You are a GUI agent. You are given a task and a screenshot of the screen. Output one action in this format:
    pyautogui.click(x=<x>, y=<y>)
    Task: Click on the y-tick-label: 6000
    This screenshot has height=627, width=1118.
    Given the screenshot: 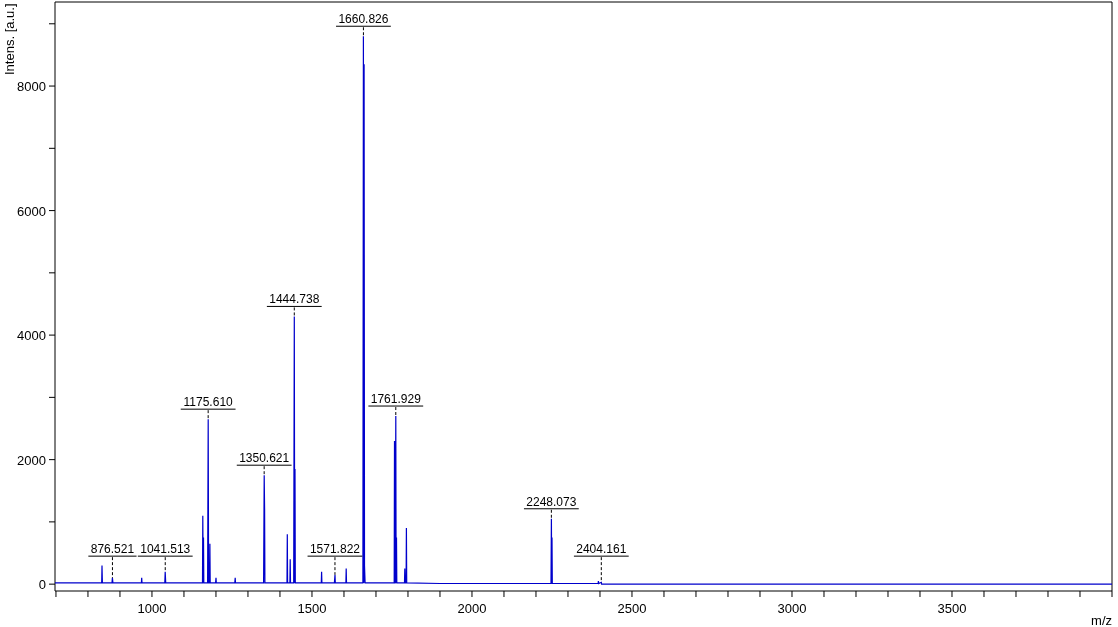 What is the action you would take?
    pyautogui.click(x=31, y=211)
    